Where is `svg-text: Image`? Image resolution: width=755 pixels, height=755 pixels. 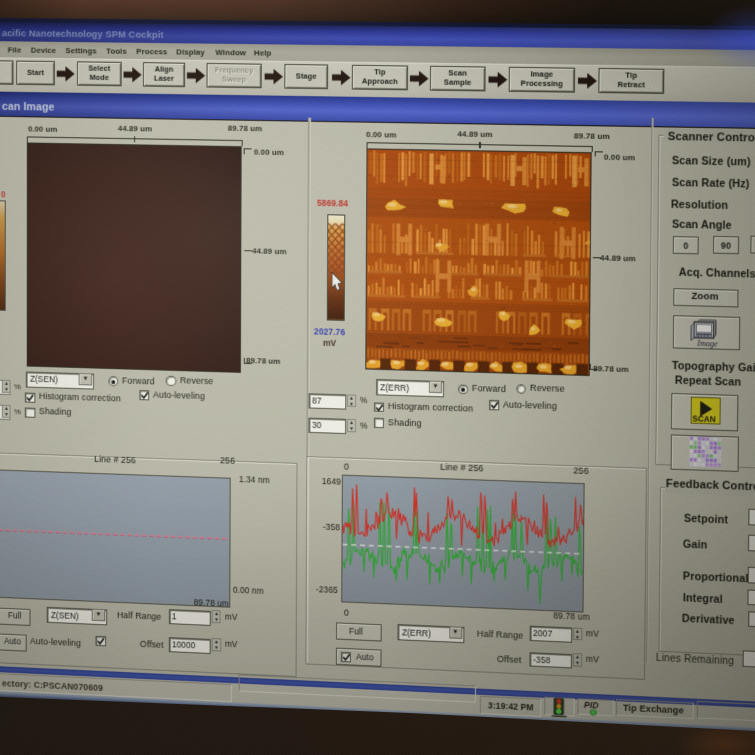
svg-text: Image is located at coordinates (707, 344).